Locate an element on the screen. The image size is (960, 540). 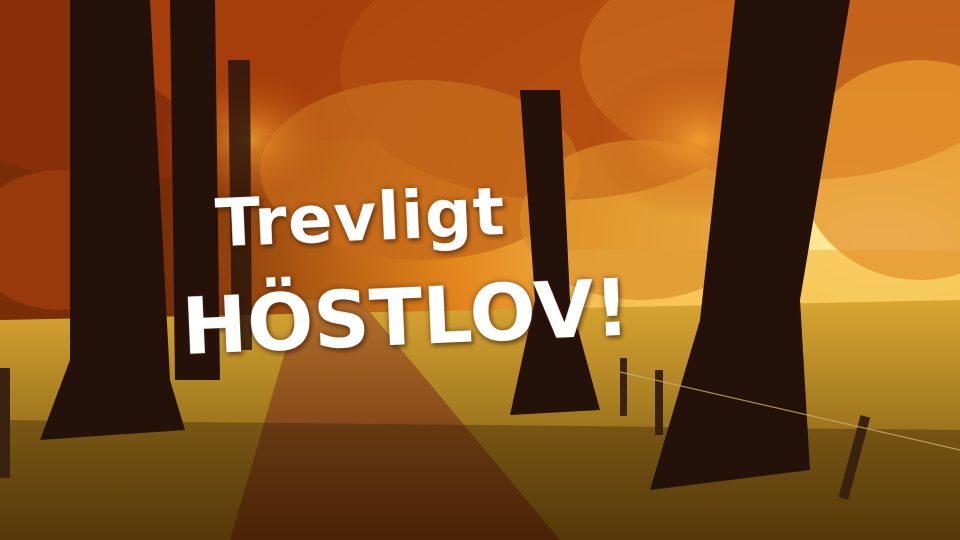
headline-line-2: HÖSTLOV! is located at coordinates (406, 318).